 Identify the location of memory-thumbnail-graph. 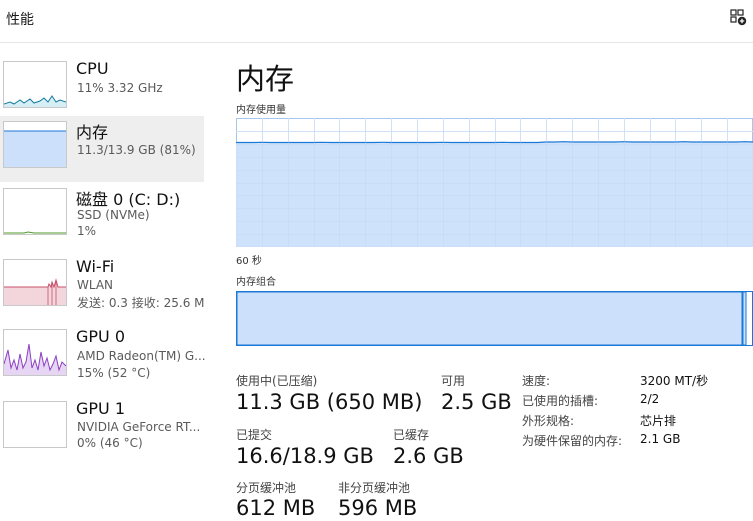
(35, 144).